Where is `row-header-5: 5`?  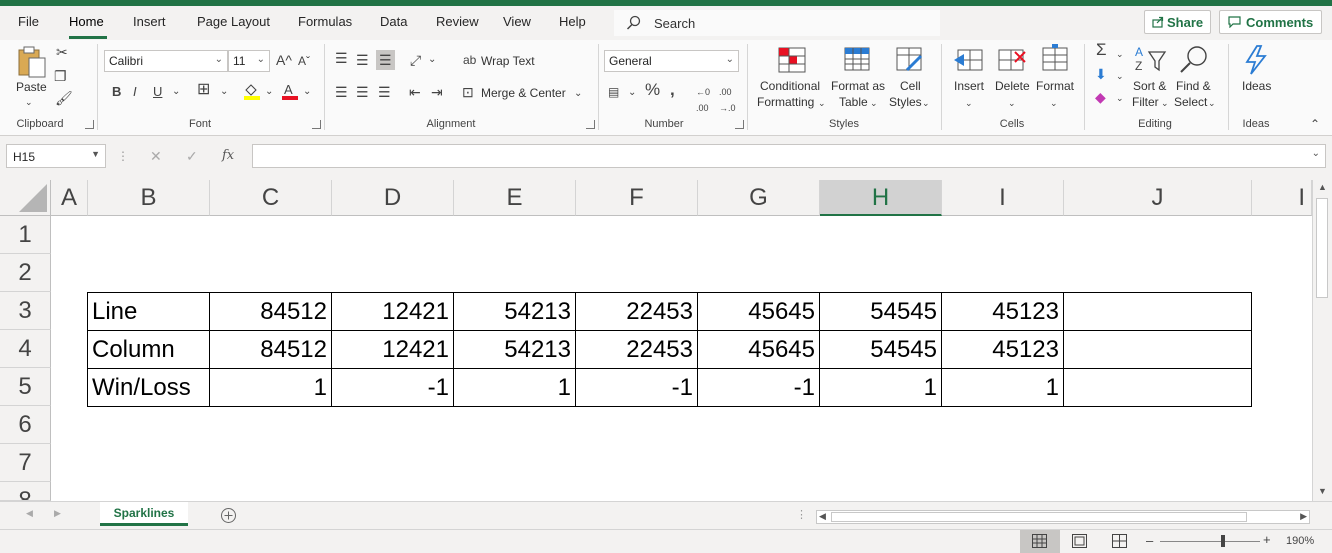 row-header-5: 5 is located at coordinates (25, 387).